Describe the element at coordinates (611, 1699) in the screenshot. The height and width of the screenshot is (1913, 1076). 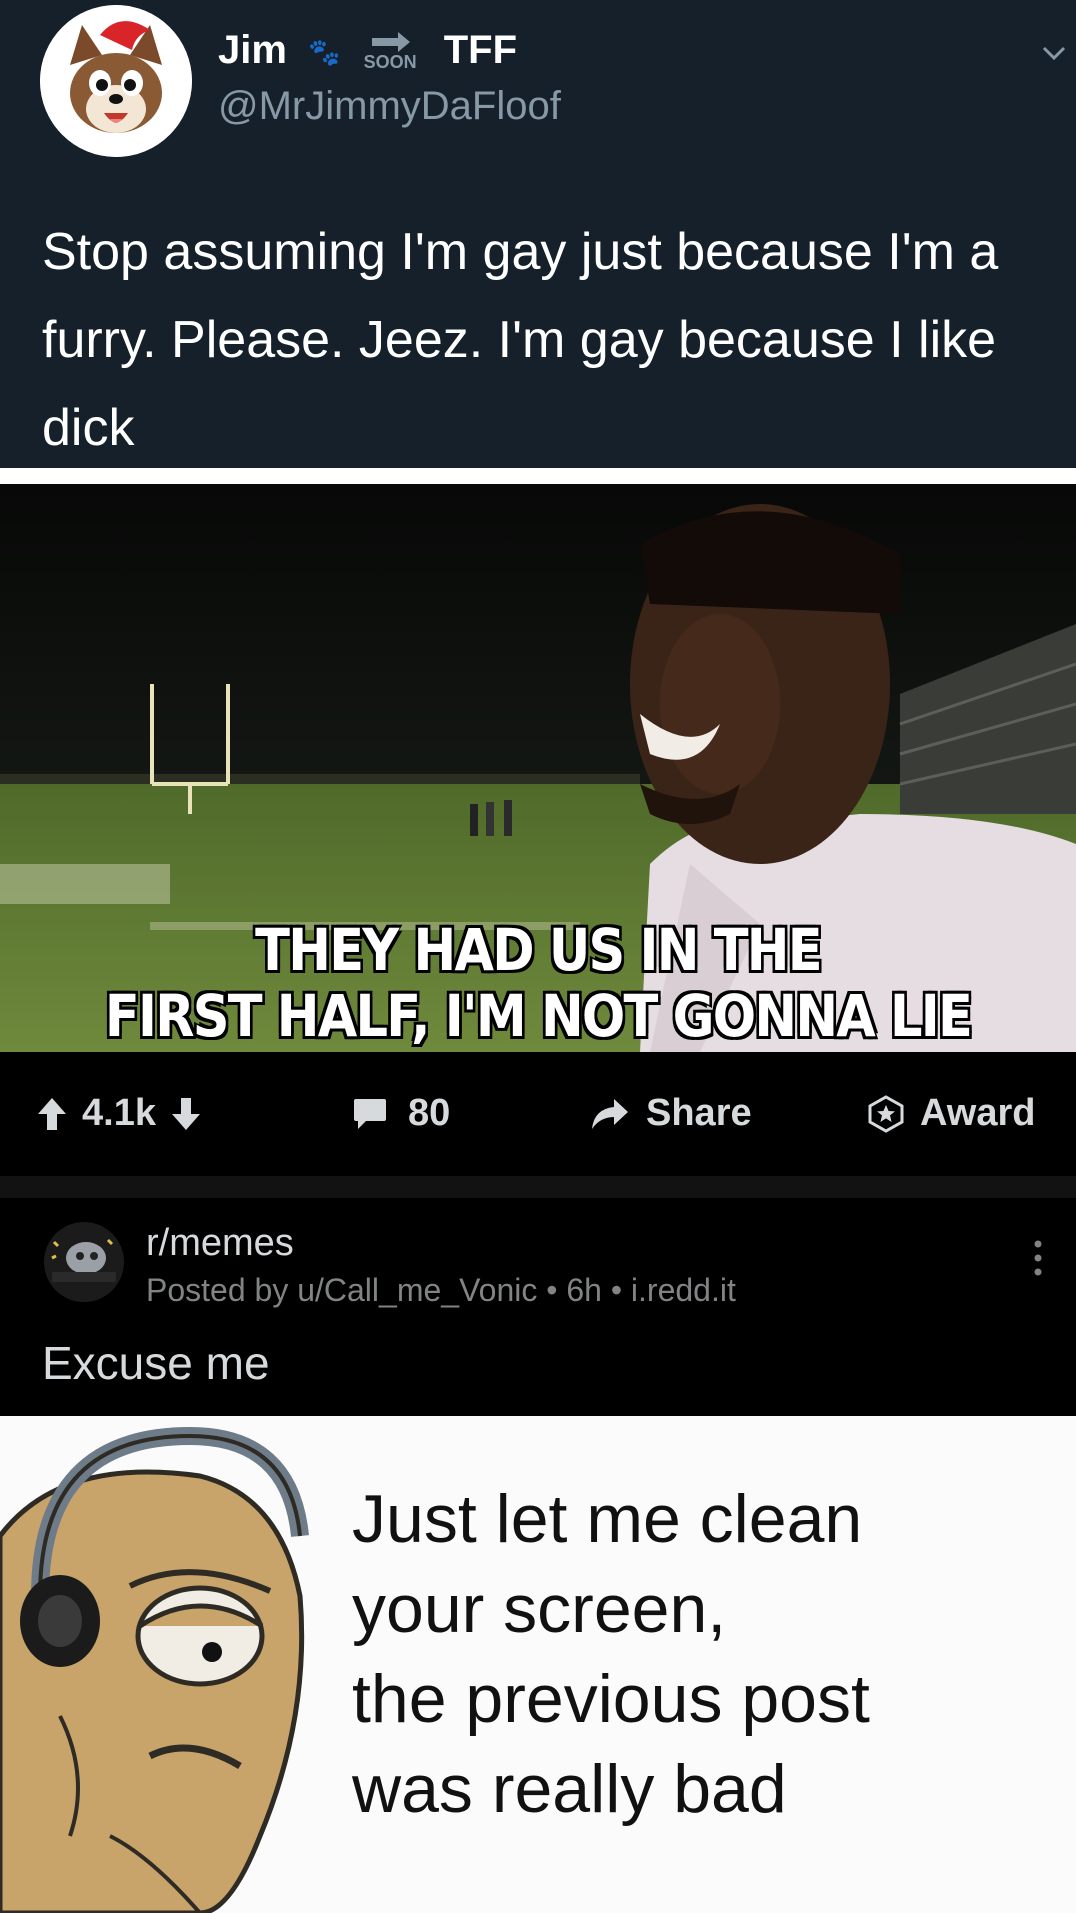
I see `meme2-line3: the previous post` at that location.